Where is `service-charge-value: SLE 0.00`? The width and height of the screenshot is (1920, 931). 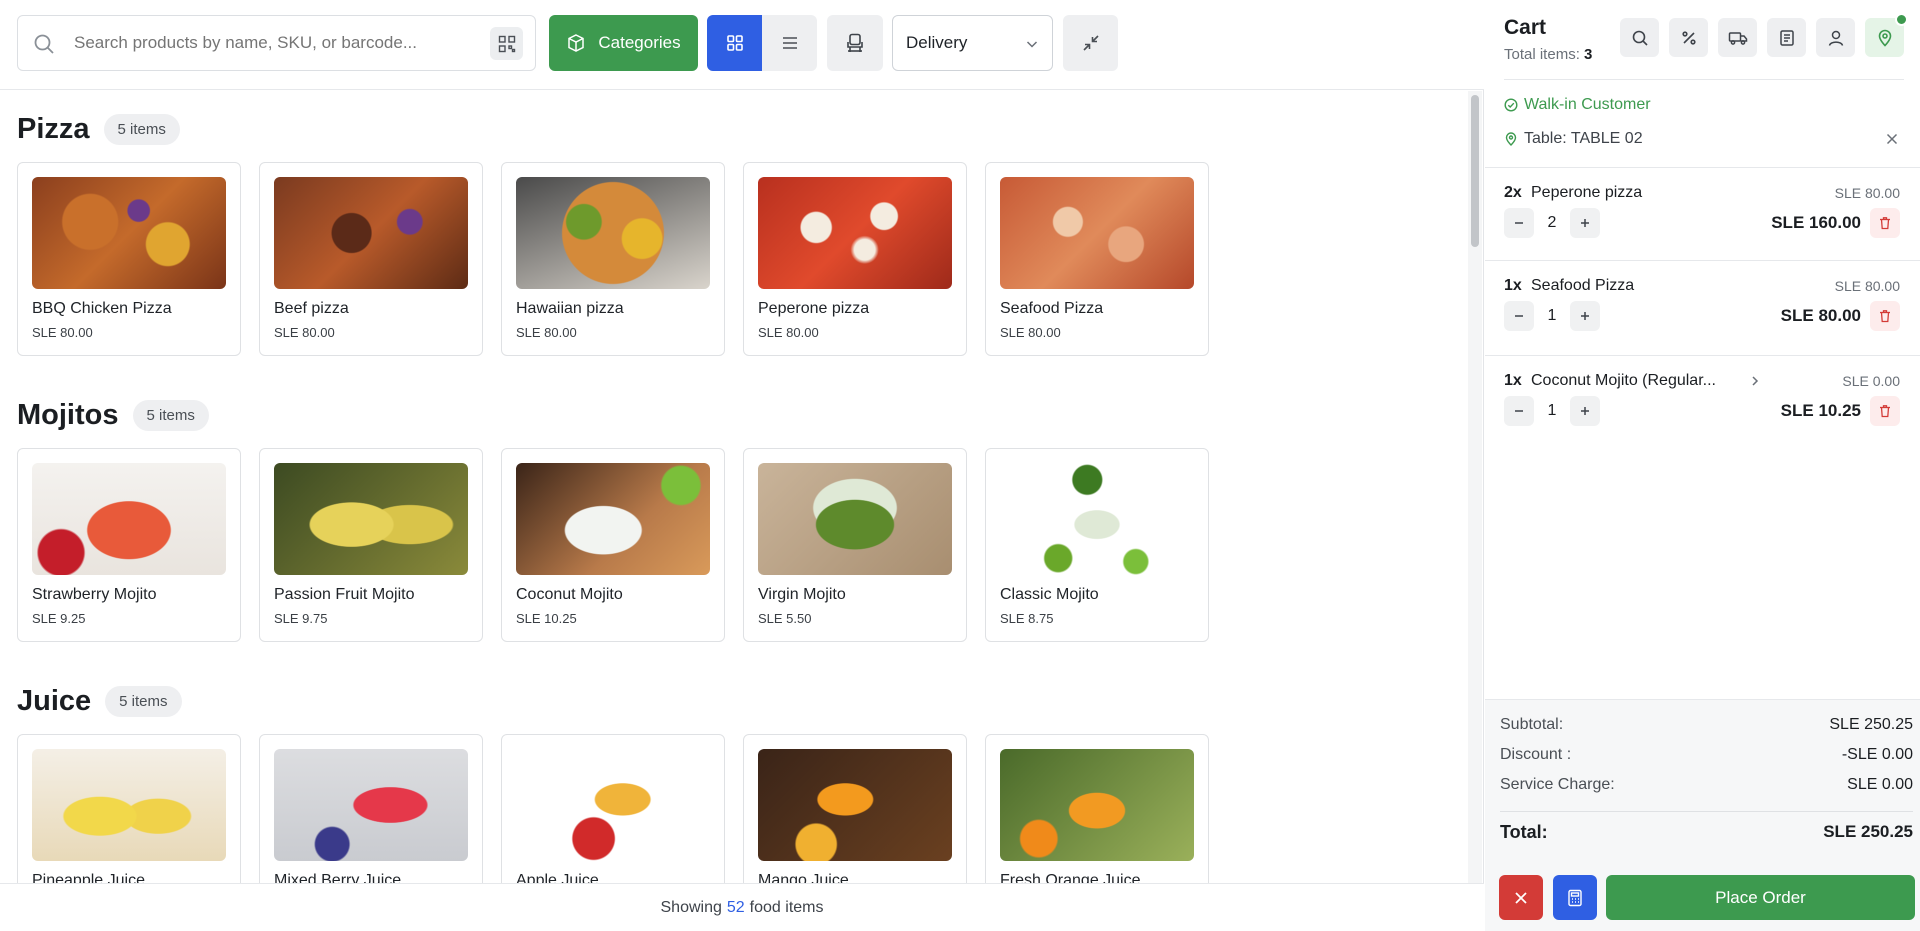 service-charge-value: SLE 0.00 is located at coordinates (1880, 784).